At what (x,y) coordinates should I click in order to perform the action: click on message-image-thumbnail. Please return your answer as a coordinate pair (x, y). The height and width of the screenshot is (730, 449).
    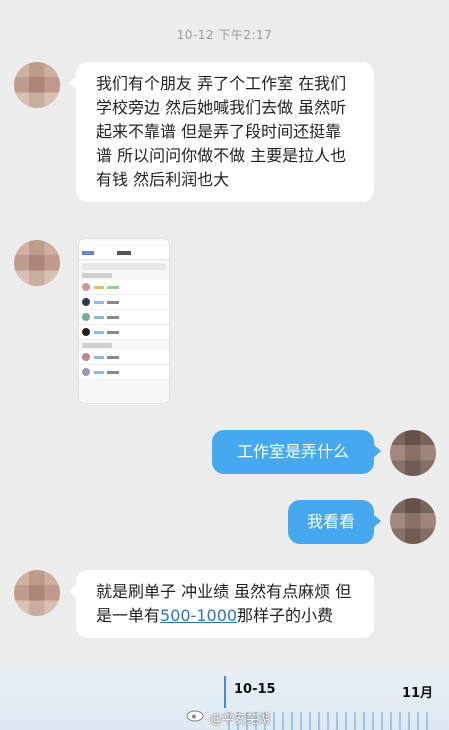
    Looking at the image, I should click on (124, 321).